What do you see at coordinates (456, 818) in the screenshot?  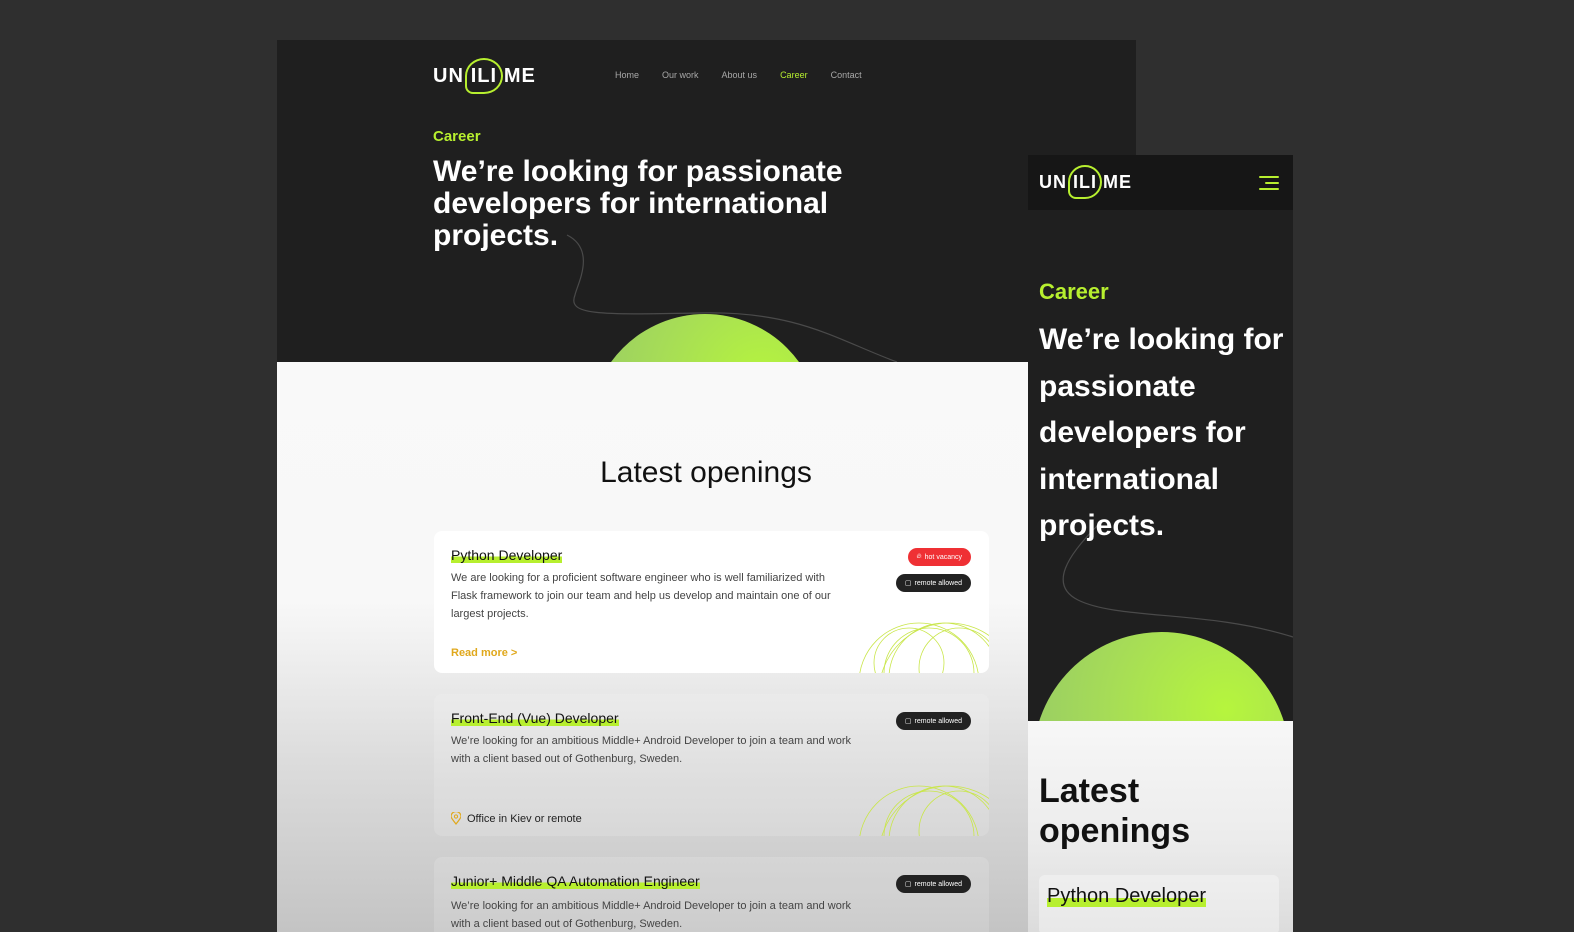 I see `location-pin-icon` at bounding box center [456, 818].